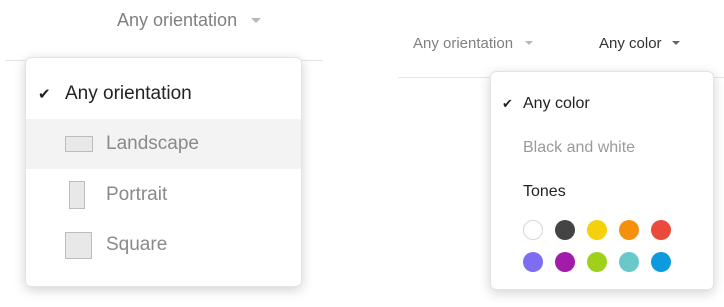 Image resolution: width=724 pixels, height=307 pixels. I want to click on portrait-icon, so click(77, 195).